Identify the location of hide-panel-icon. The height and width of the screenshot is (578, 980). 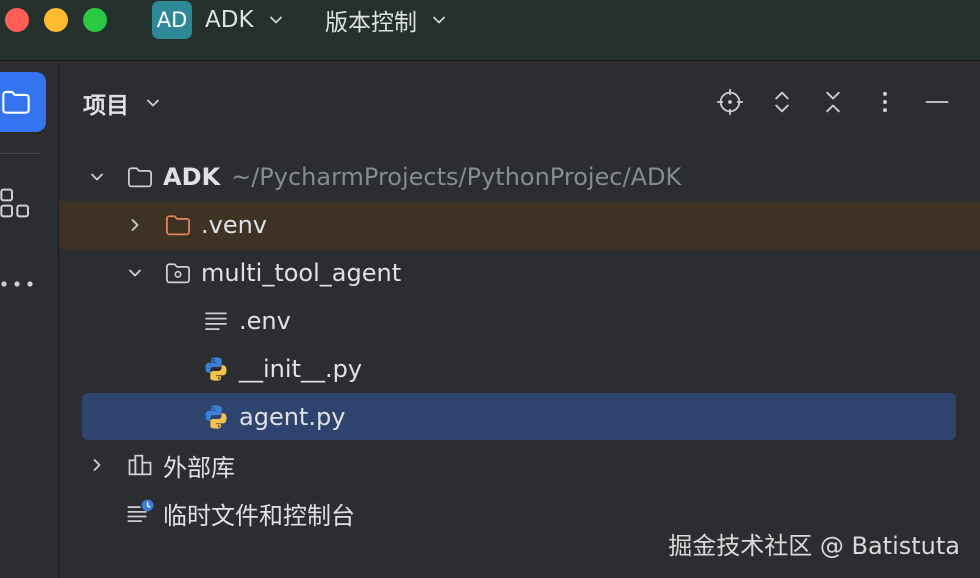
(937, 102).